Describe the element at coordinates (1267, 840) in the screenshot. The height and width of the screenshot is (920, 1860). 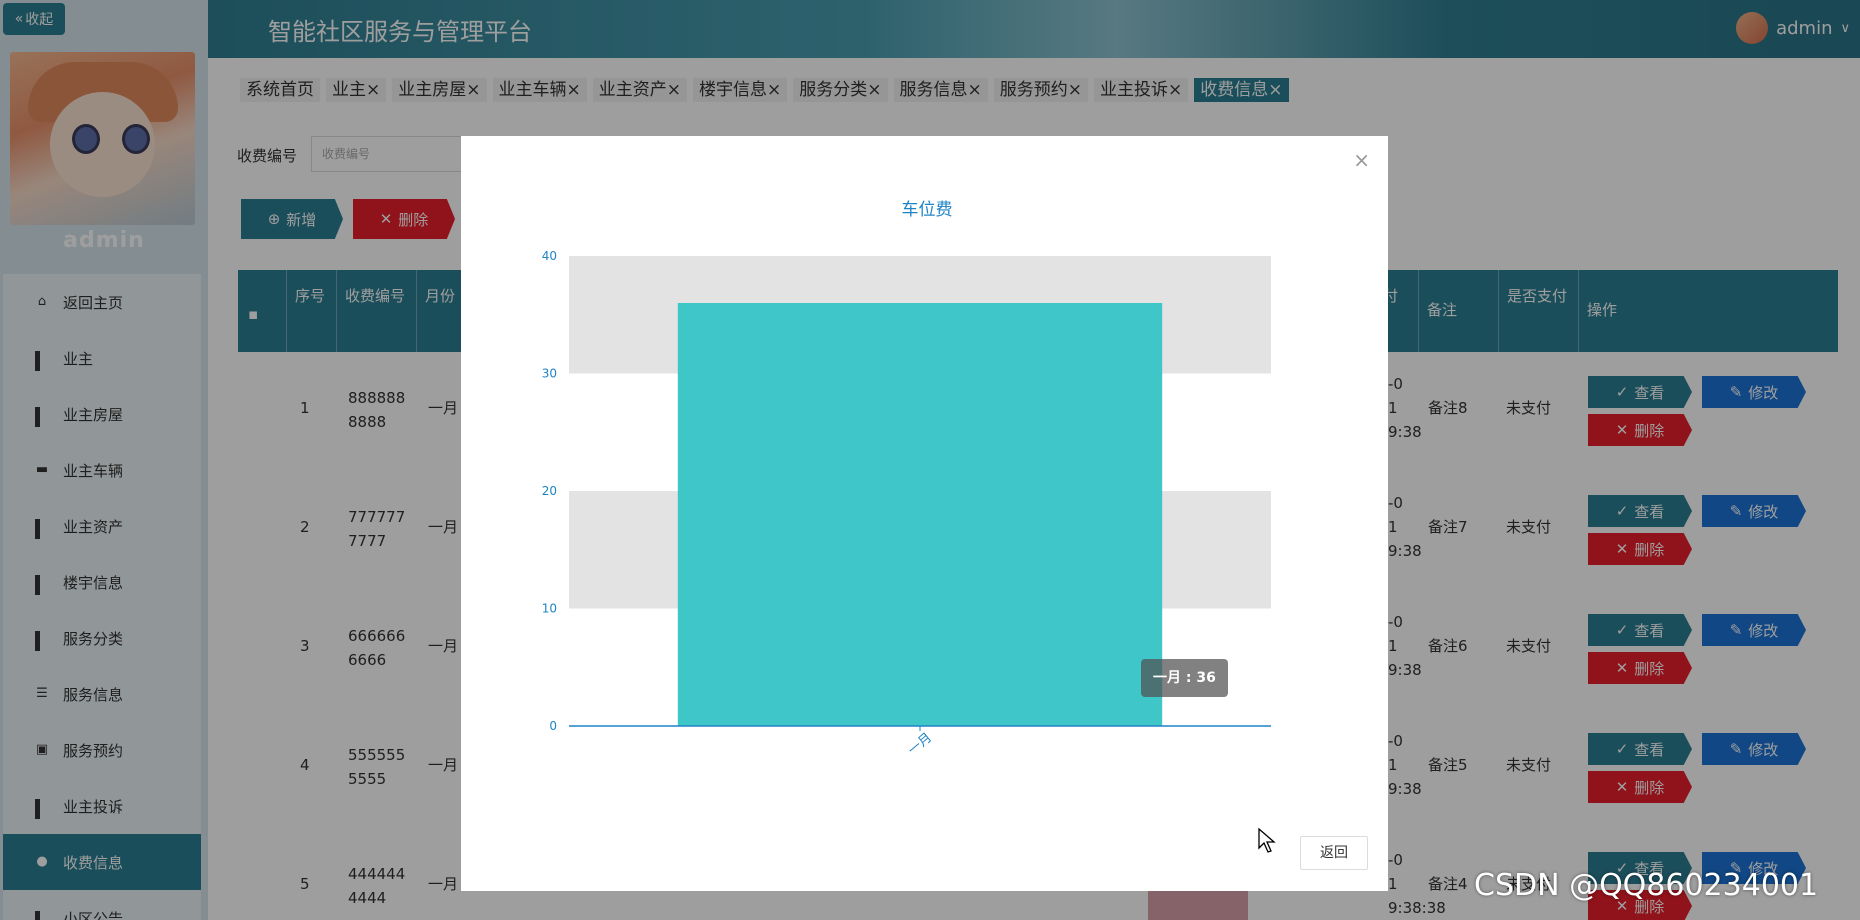
I see `mouse-cursor-icon` at that location.